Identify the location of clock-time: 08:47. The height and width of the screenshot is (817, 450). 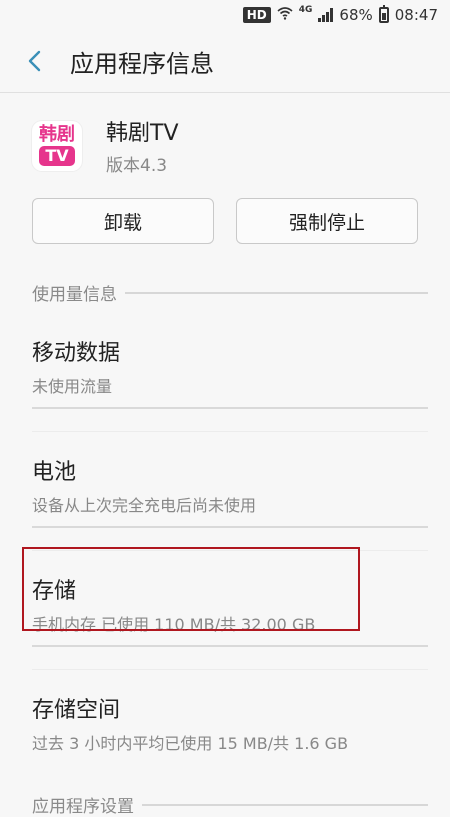
(416, 15).